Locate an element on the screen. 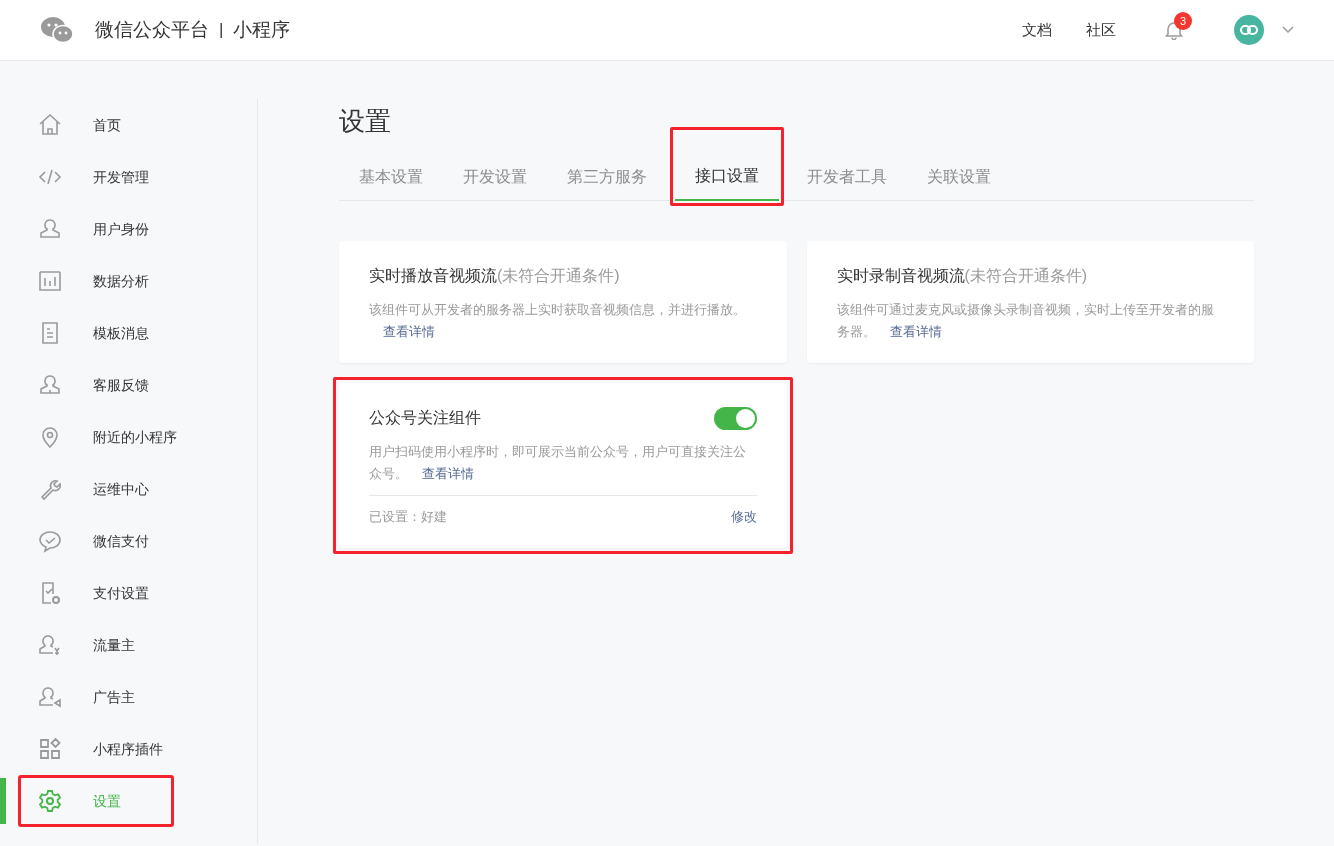  sidebar-item: 用户身份 is located at coordinates (128, 229).